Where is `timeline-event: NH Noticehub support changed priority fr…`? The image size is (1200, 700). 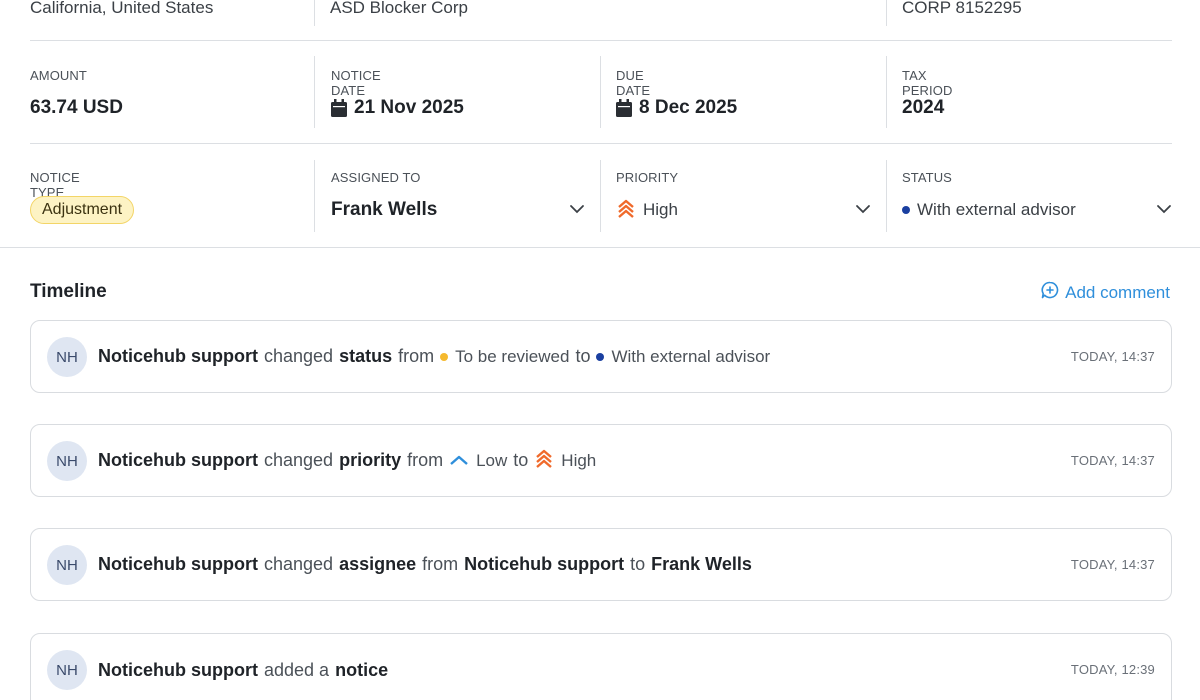 timeline-event: NH Noticehub support changed priority fr… is located at coordinates (601, 460).